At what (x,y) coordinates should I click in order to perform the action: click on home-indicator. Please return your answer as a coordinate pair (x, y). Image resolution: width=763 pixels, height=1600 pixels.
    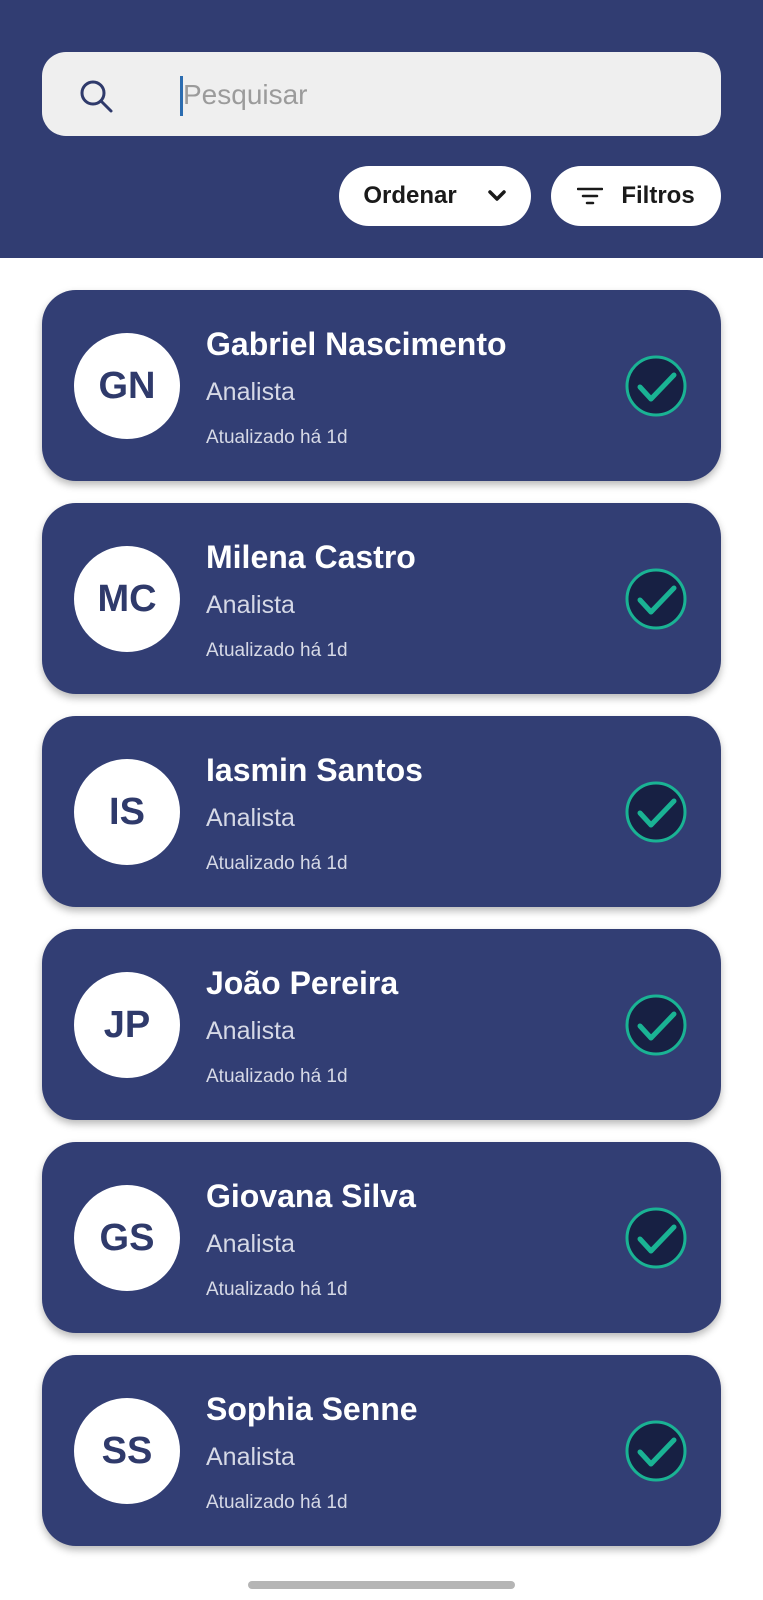
    Looking at the image, I should click on (381, 1585).